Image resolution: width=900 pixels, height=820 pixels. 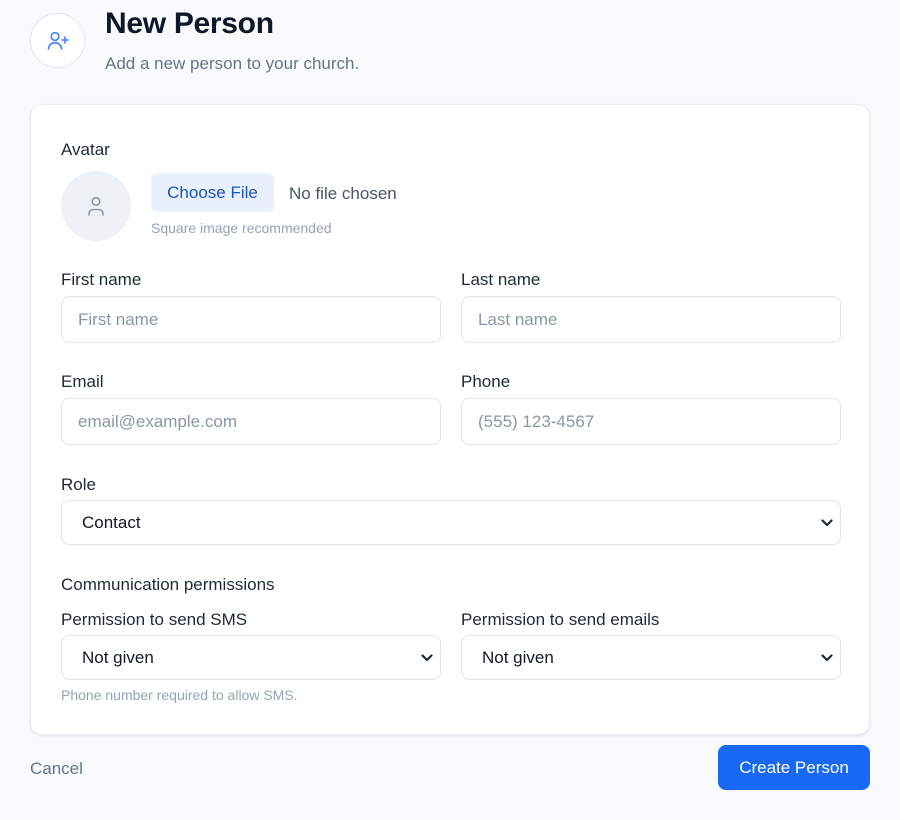 What do you see at coordinates (794, 767) in the screenshot?
I see `create-person-button: Create Person` at bounding box center [794, 767].